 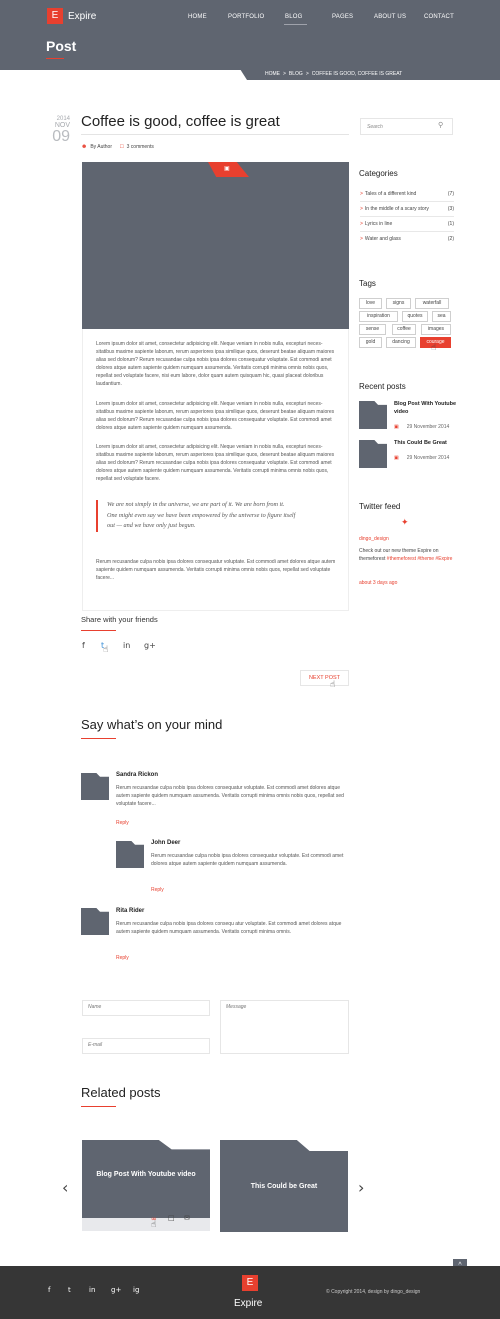 What do you see at coordinates (146, 1174) in the screenshot?
I see `related-card-title: Blog Post With Youtube video` at bounding box center [146, 1174].